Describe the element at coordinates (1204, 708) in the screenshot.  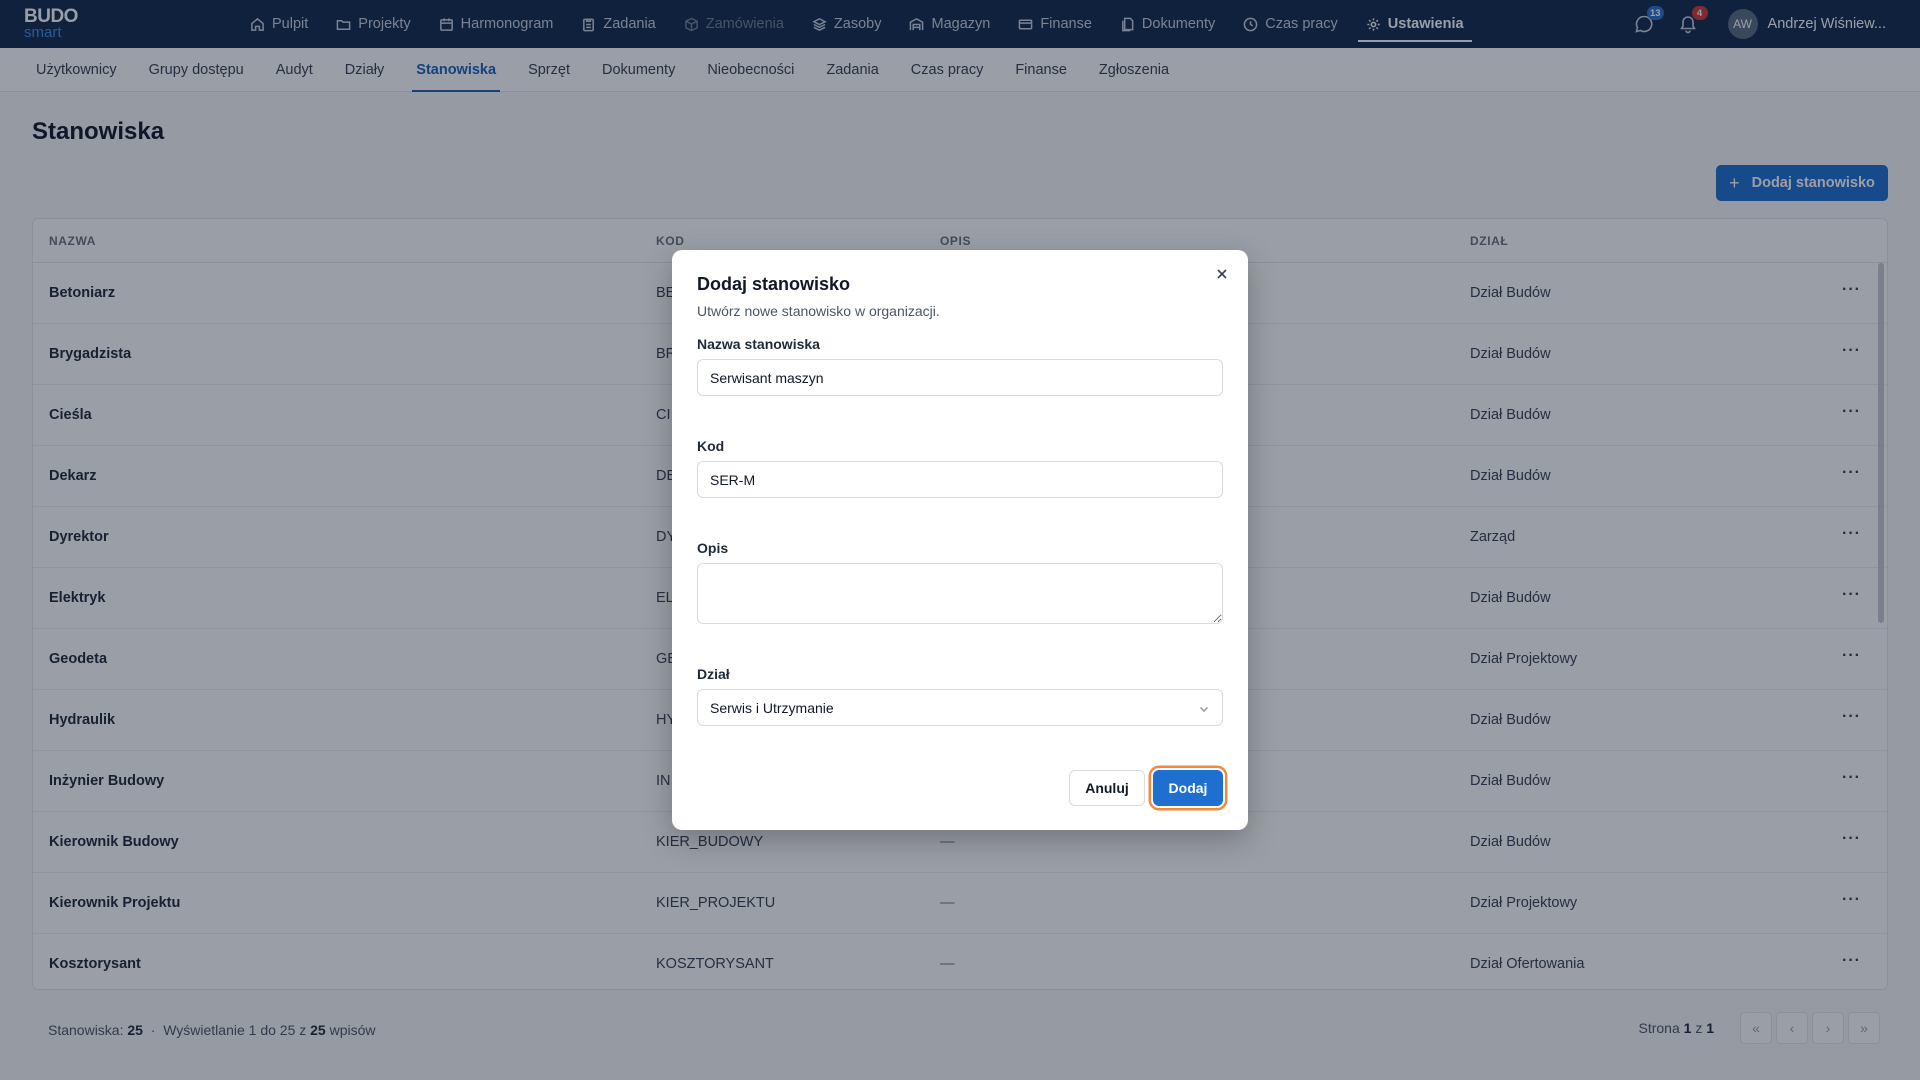
I see `chevron-down-icon` at that location.